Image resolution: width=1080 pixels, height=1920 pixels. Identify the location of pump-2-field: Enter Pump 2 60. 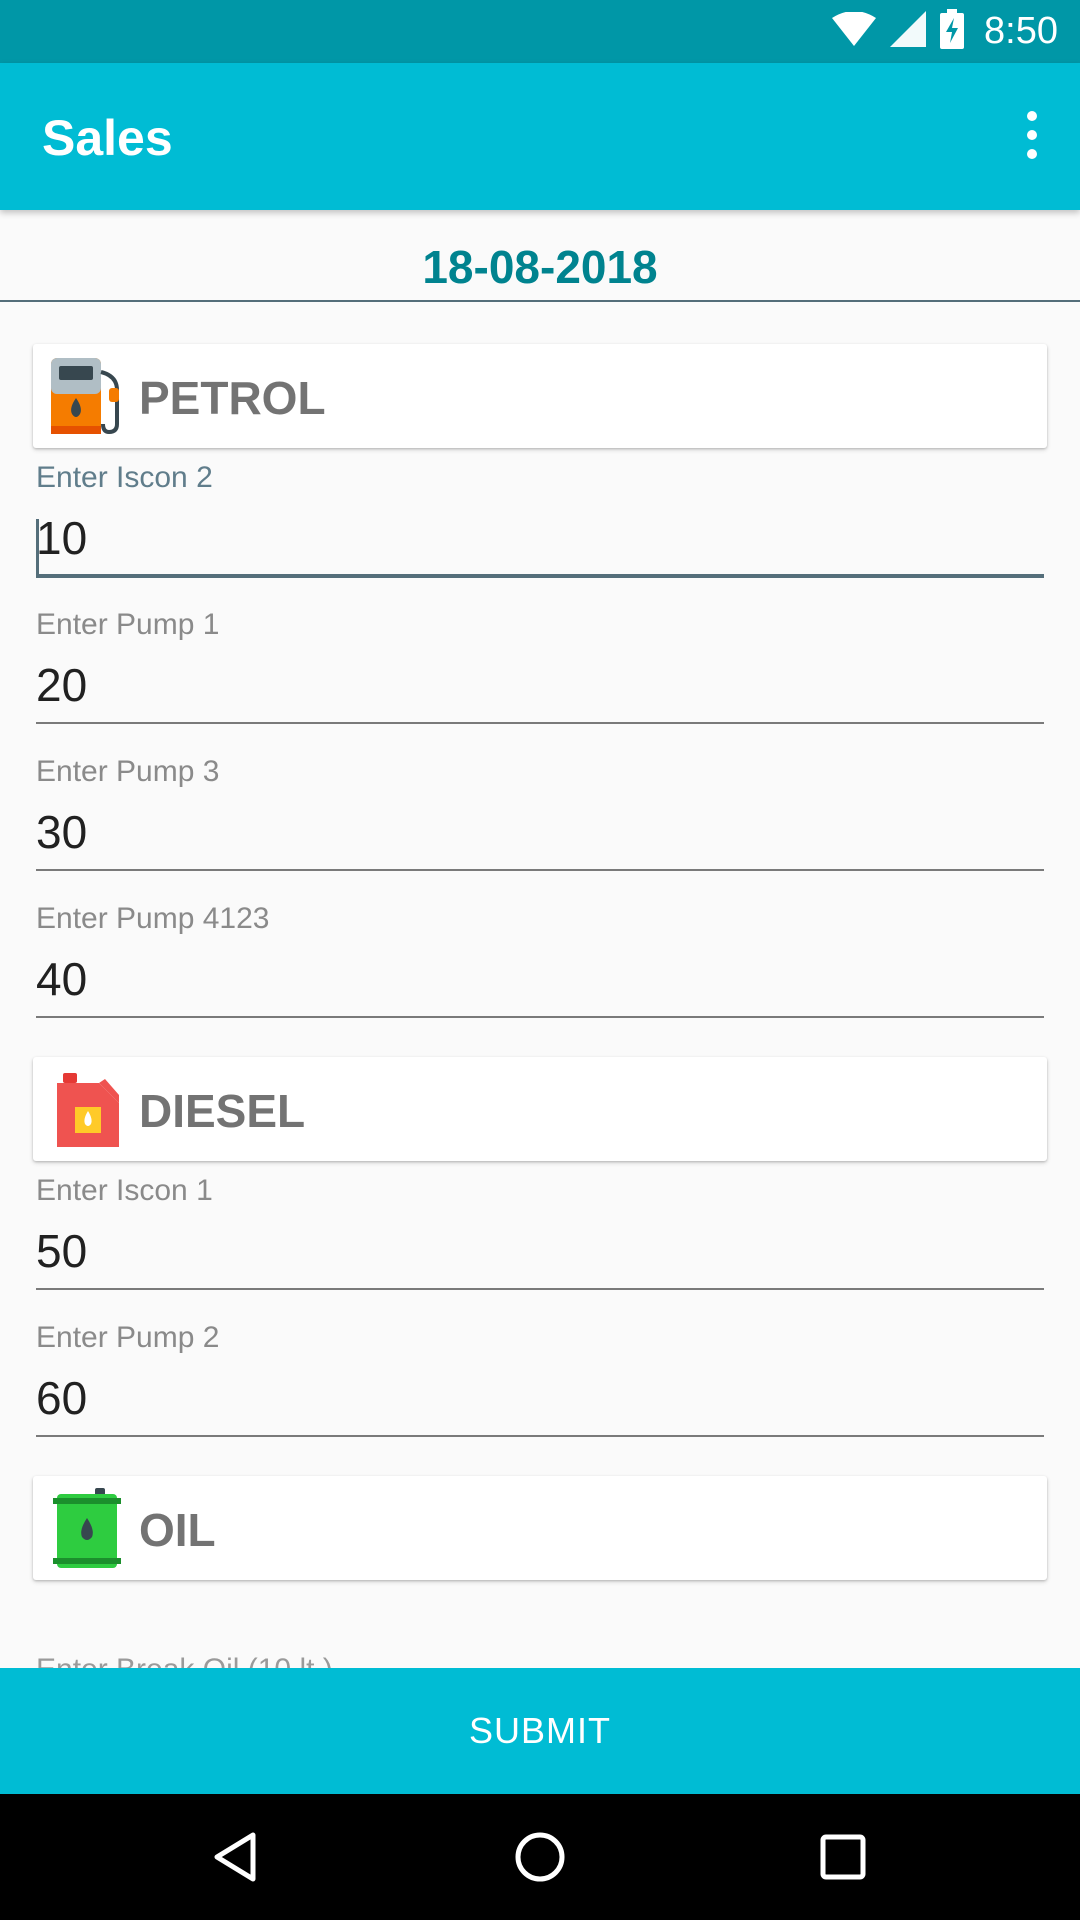
(540, 1386).